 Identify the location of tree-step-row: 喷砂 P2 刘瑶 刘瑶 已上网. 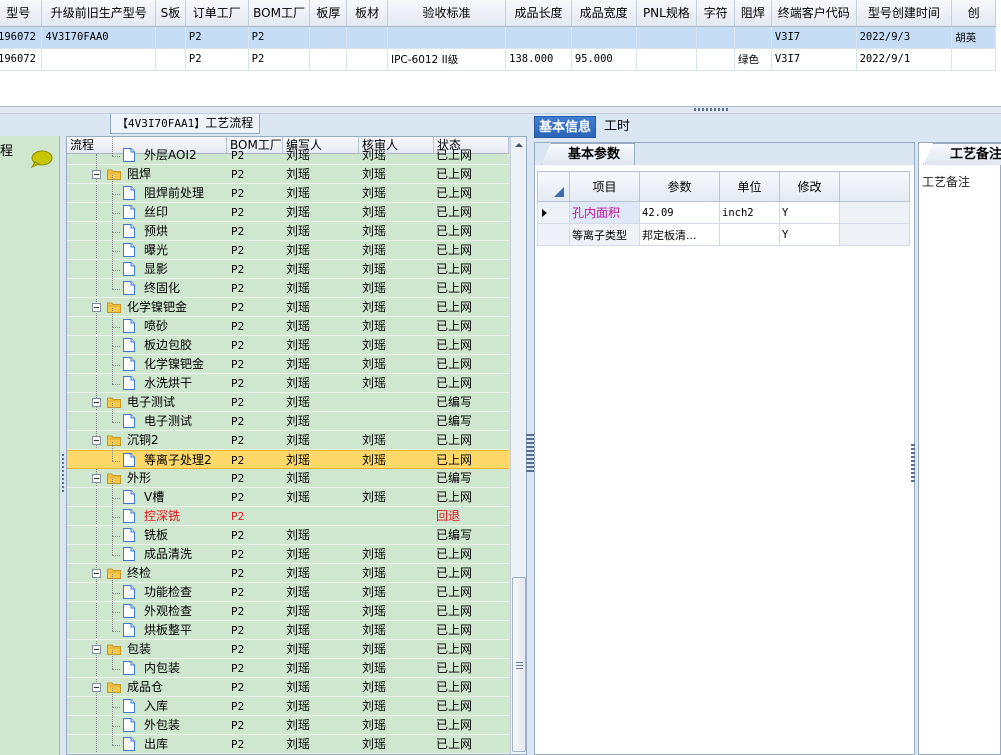
(288, 322).